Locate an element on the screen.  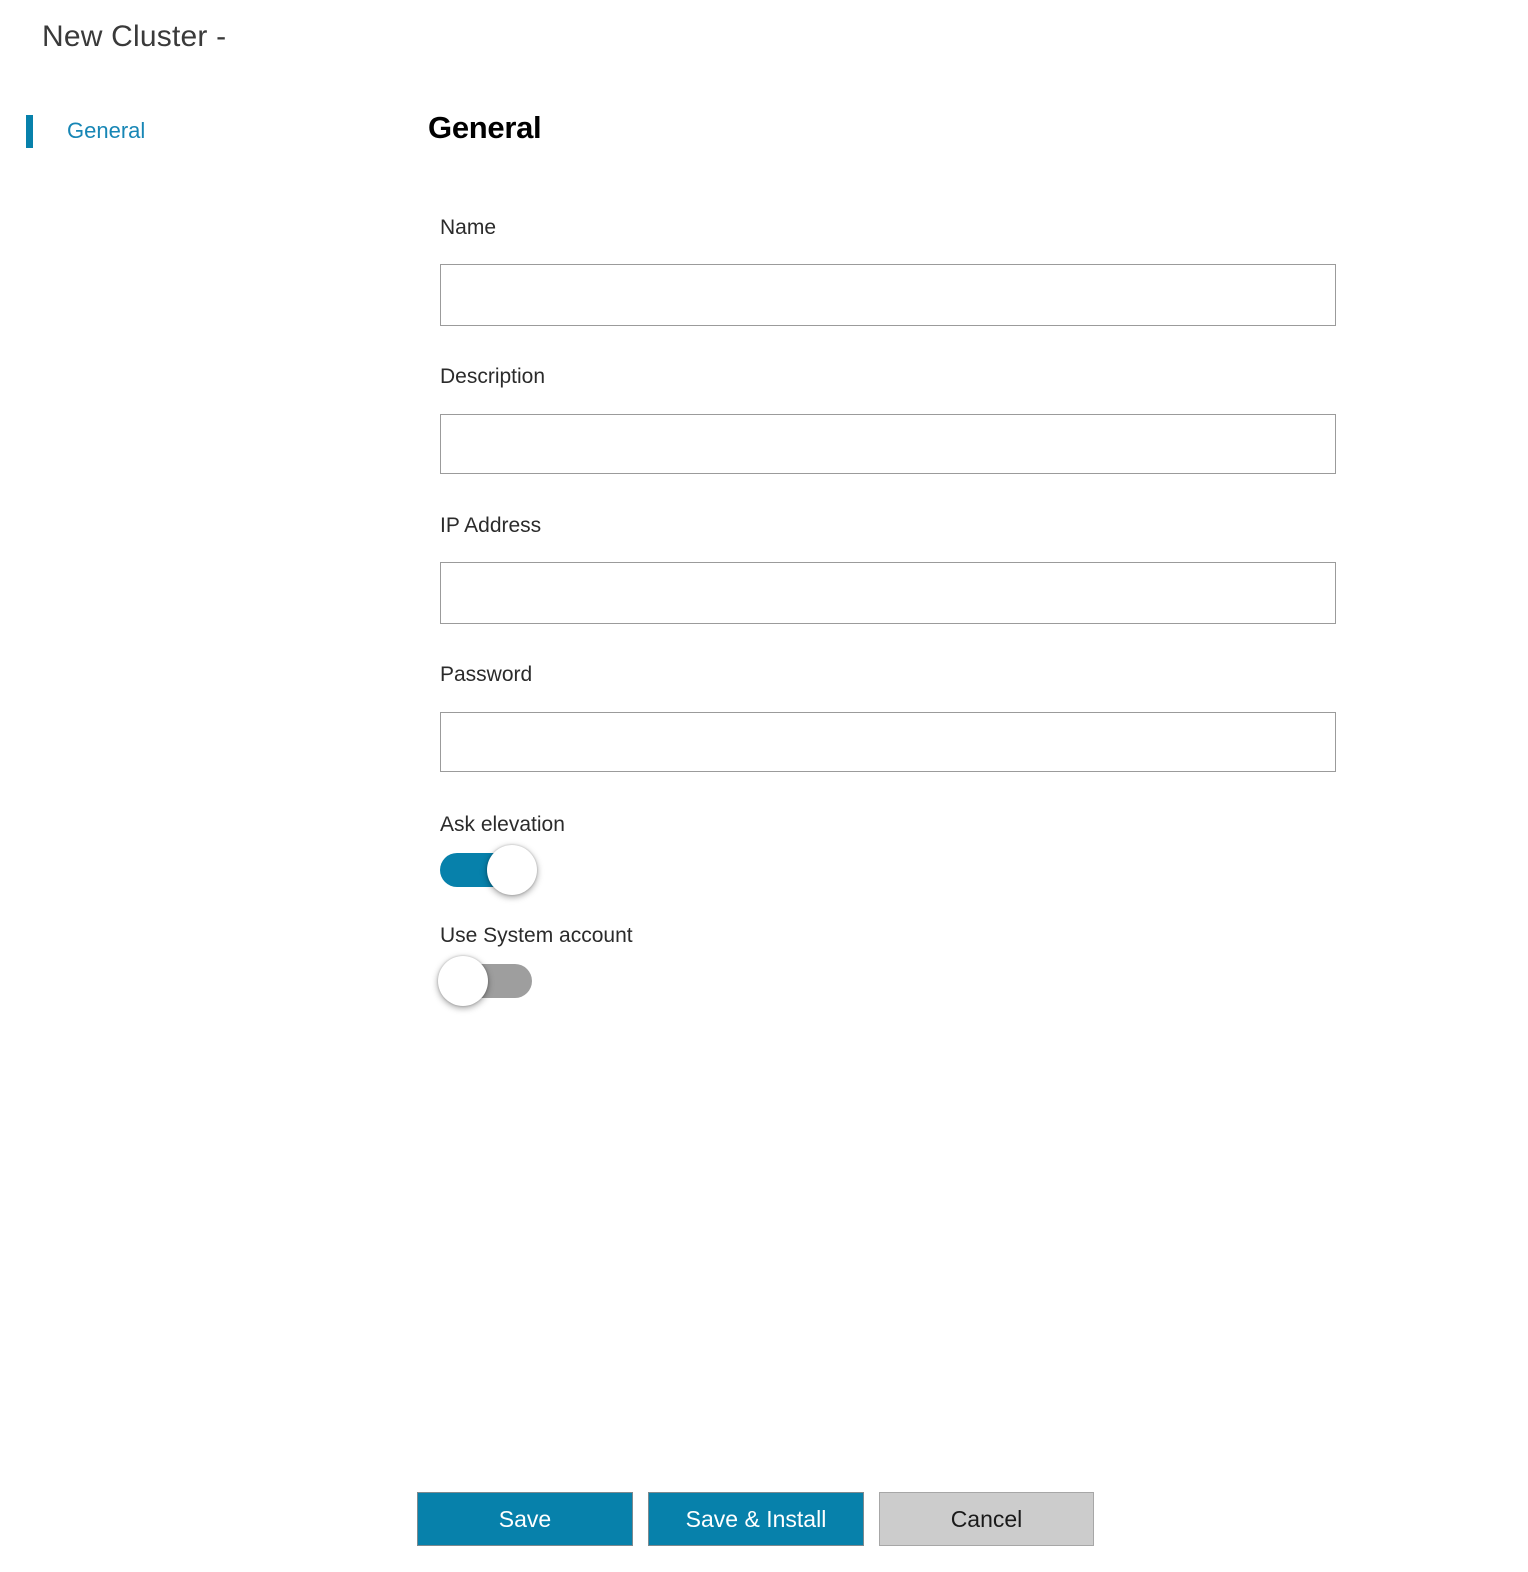
password-input is located at coordinates (888, 742).